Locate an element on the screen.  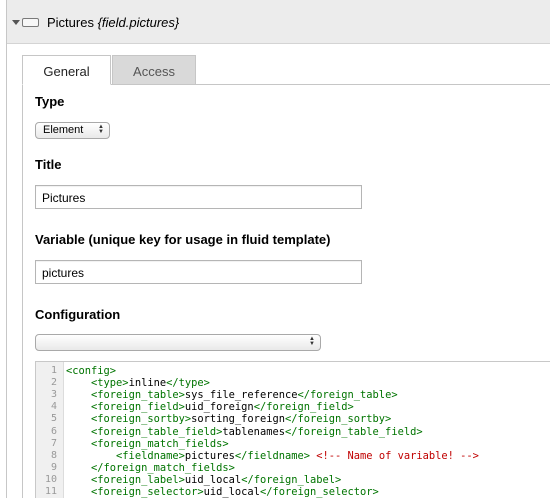
xml-text: sys_file_reference is located at coordinates (241, 395).